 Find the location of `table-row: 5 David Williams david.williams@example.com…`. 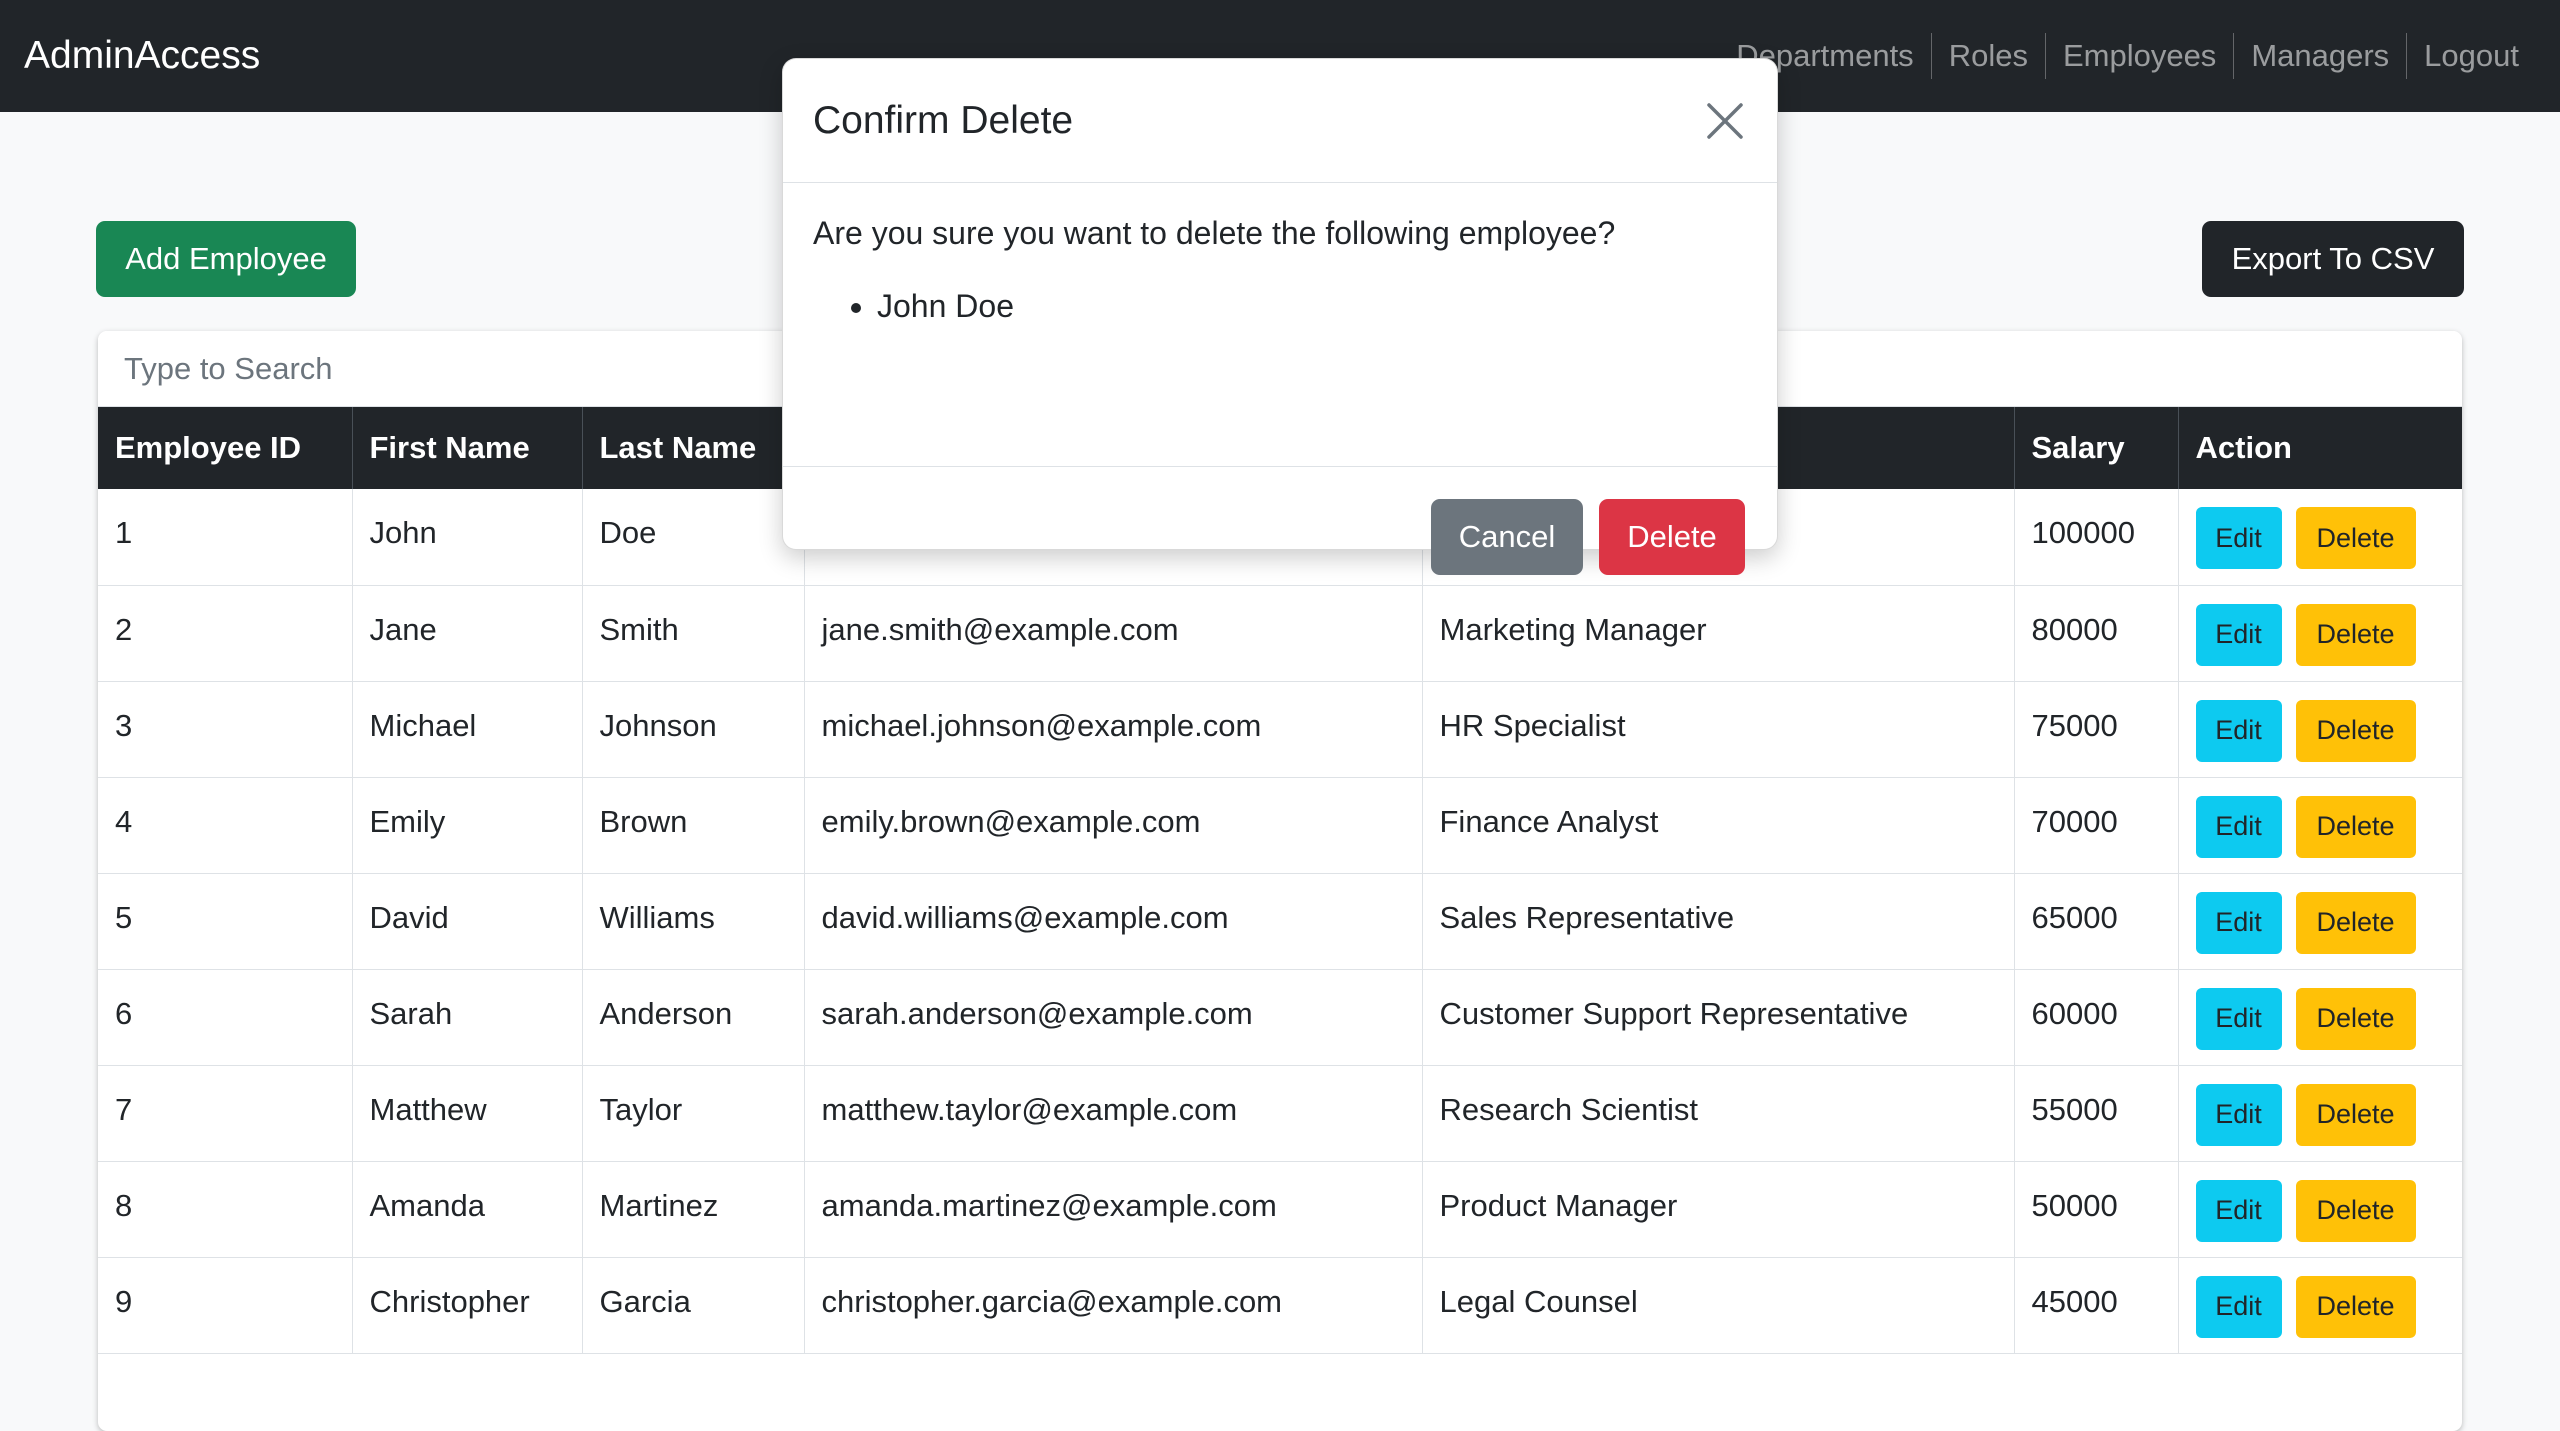

table-row: 5 David Williams david.williams@example.com… is located at coordinates (1280, 921).